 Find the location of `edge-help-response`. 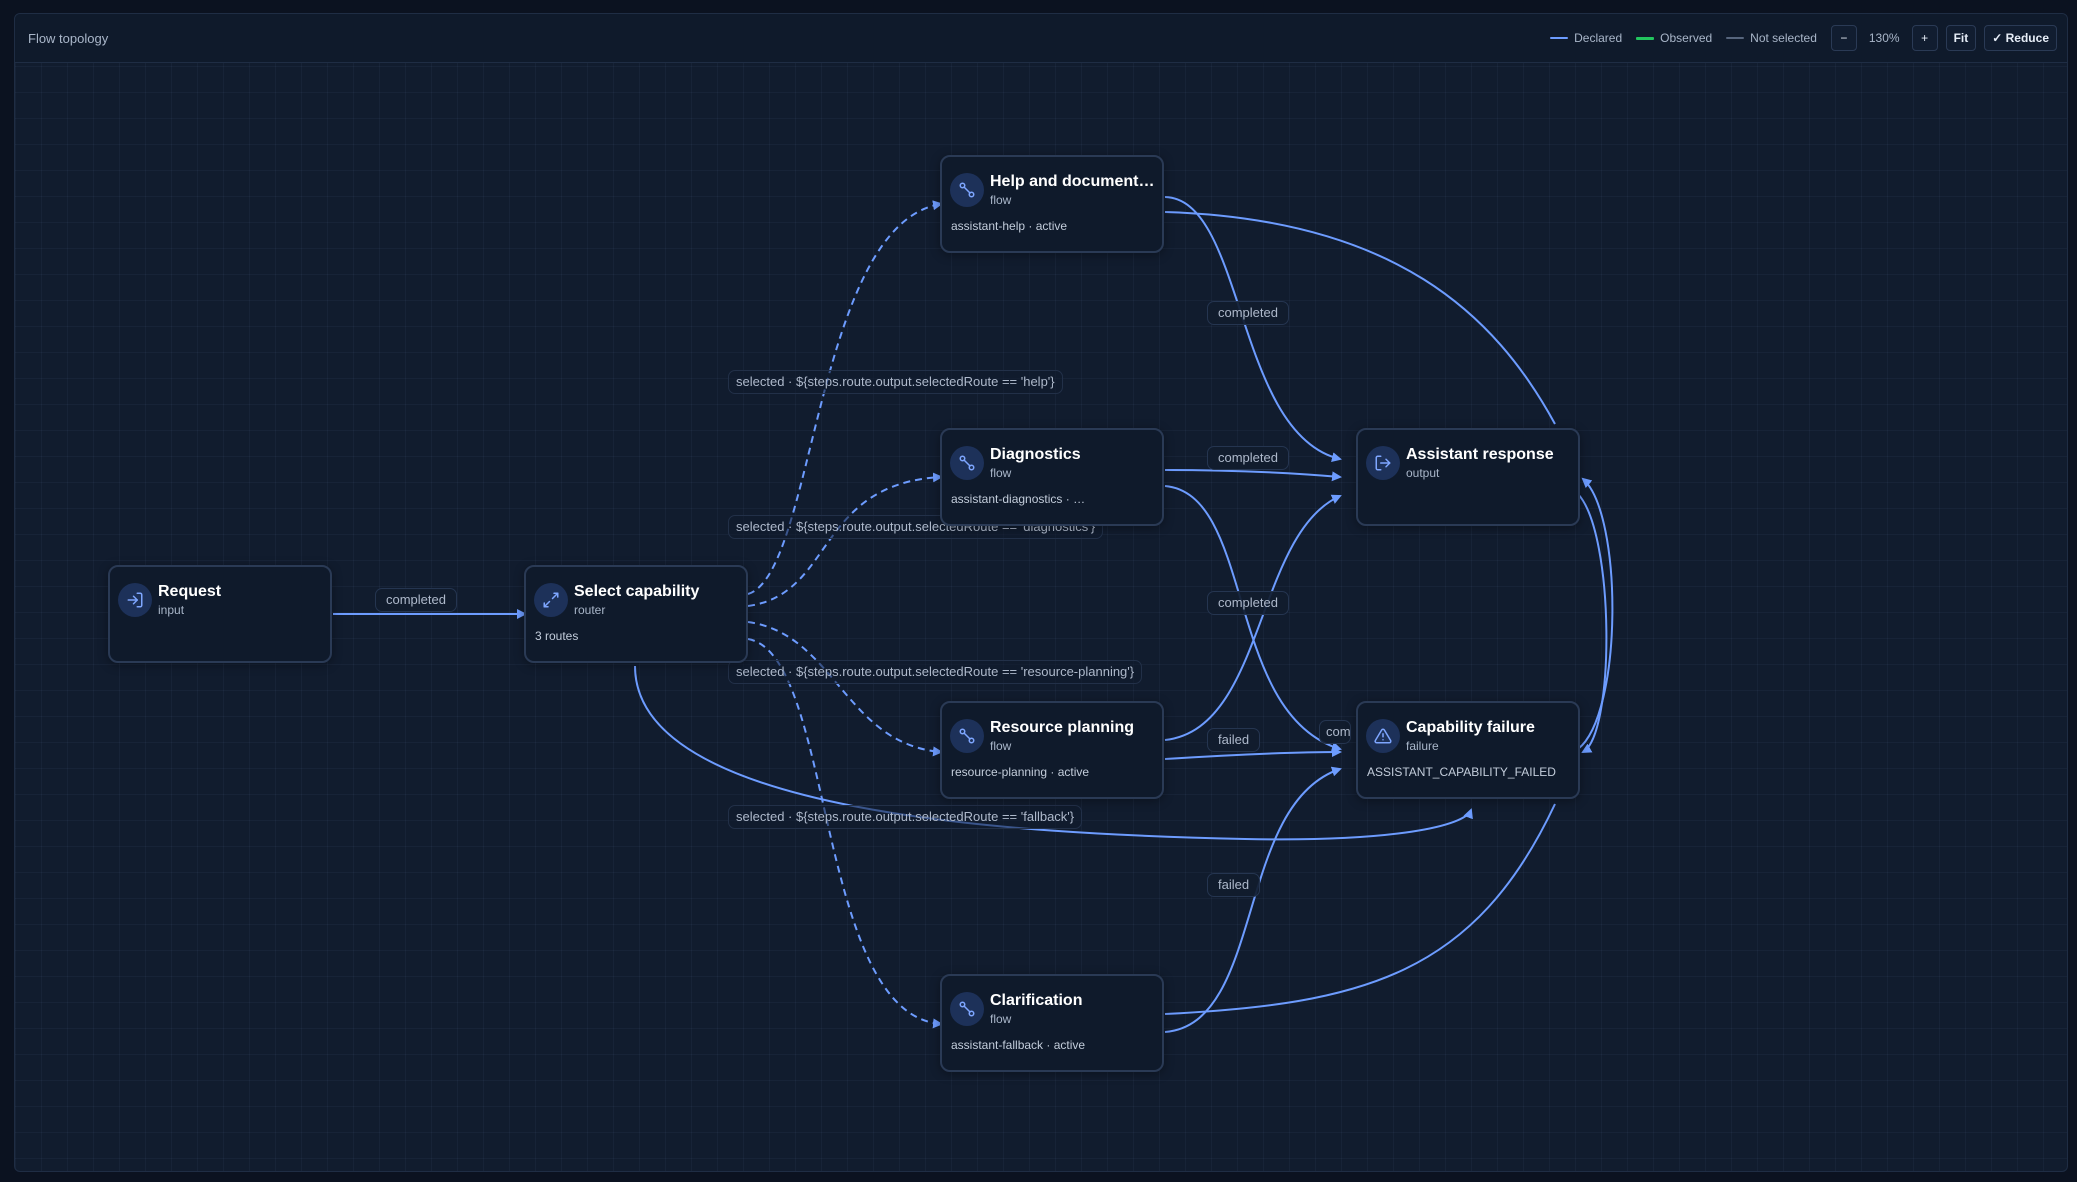

edge-help-response is located at coordinates (1253, 329).